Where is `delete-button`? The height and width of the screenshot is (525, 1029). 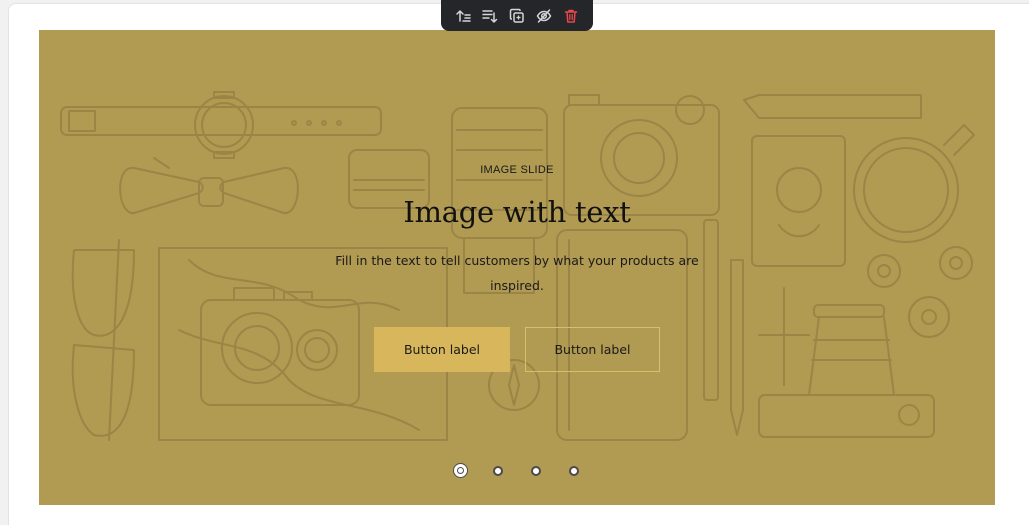 delete-button is located at coordinates (570, 15).